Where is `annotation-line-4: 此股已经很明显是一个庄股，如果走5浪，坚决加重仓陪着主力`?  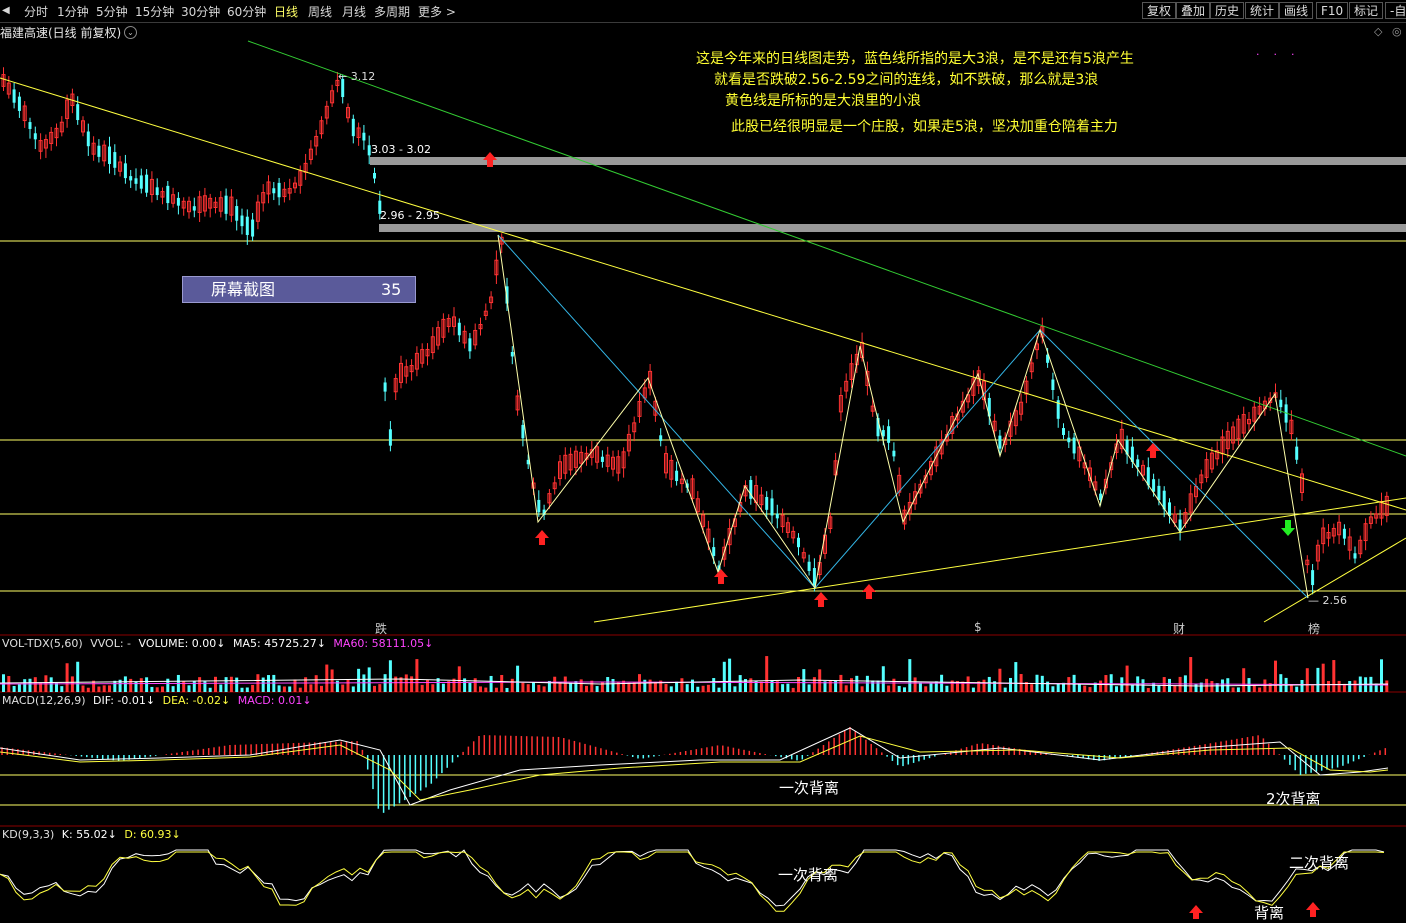
annotation-line-4: 此股已经很明显是一个庄股，如果走5浪，坚决加重仓陪着主力 is located at coordinates (924, 127).